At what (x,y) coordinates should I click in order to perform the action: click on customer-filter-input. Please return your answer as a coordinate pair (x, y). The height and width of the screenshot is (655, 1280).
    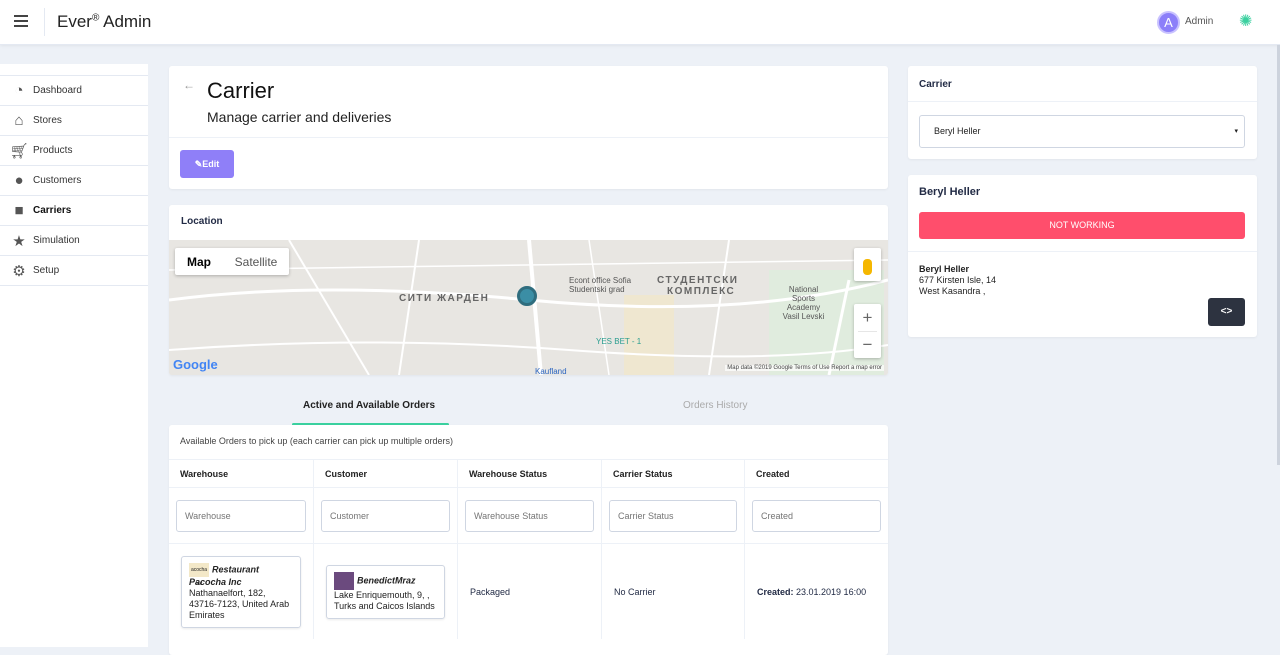
    Looking at the image, I should click on (385, 515).